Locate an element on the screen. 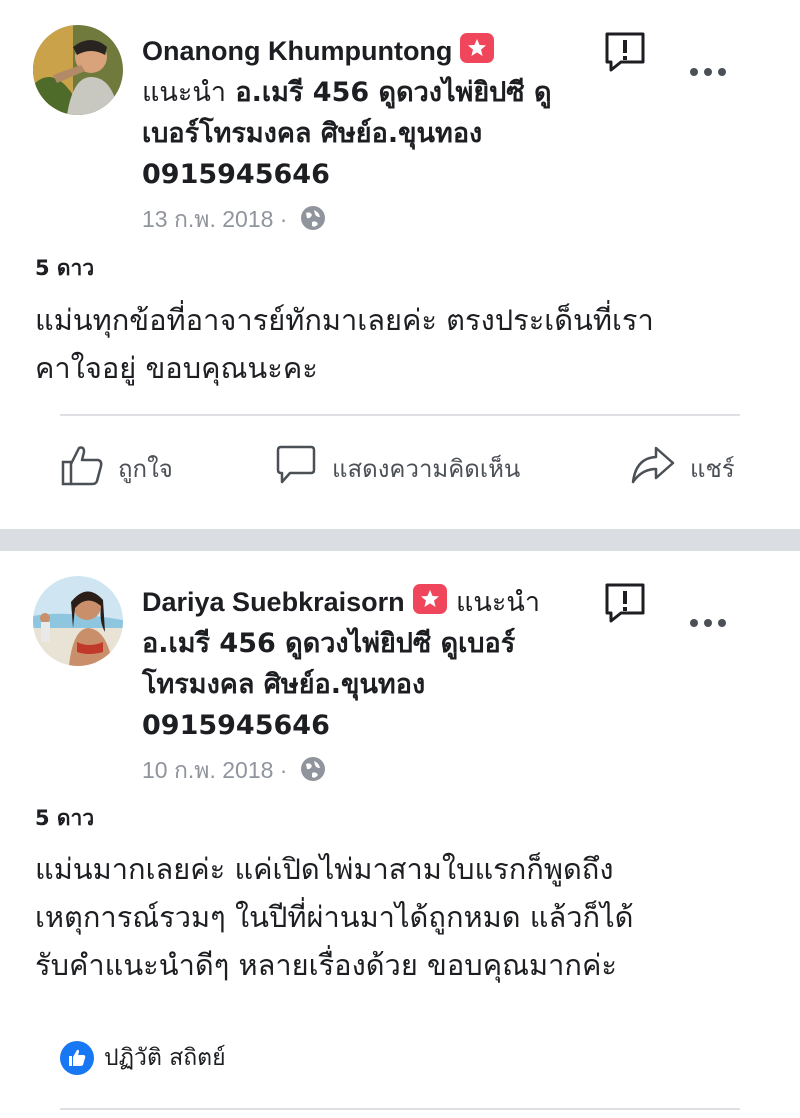 The width and height of the screenshot is (800, 1118). post-meta: 10 ก.พ. 2018 · is located at coordinates (234, 771).